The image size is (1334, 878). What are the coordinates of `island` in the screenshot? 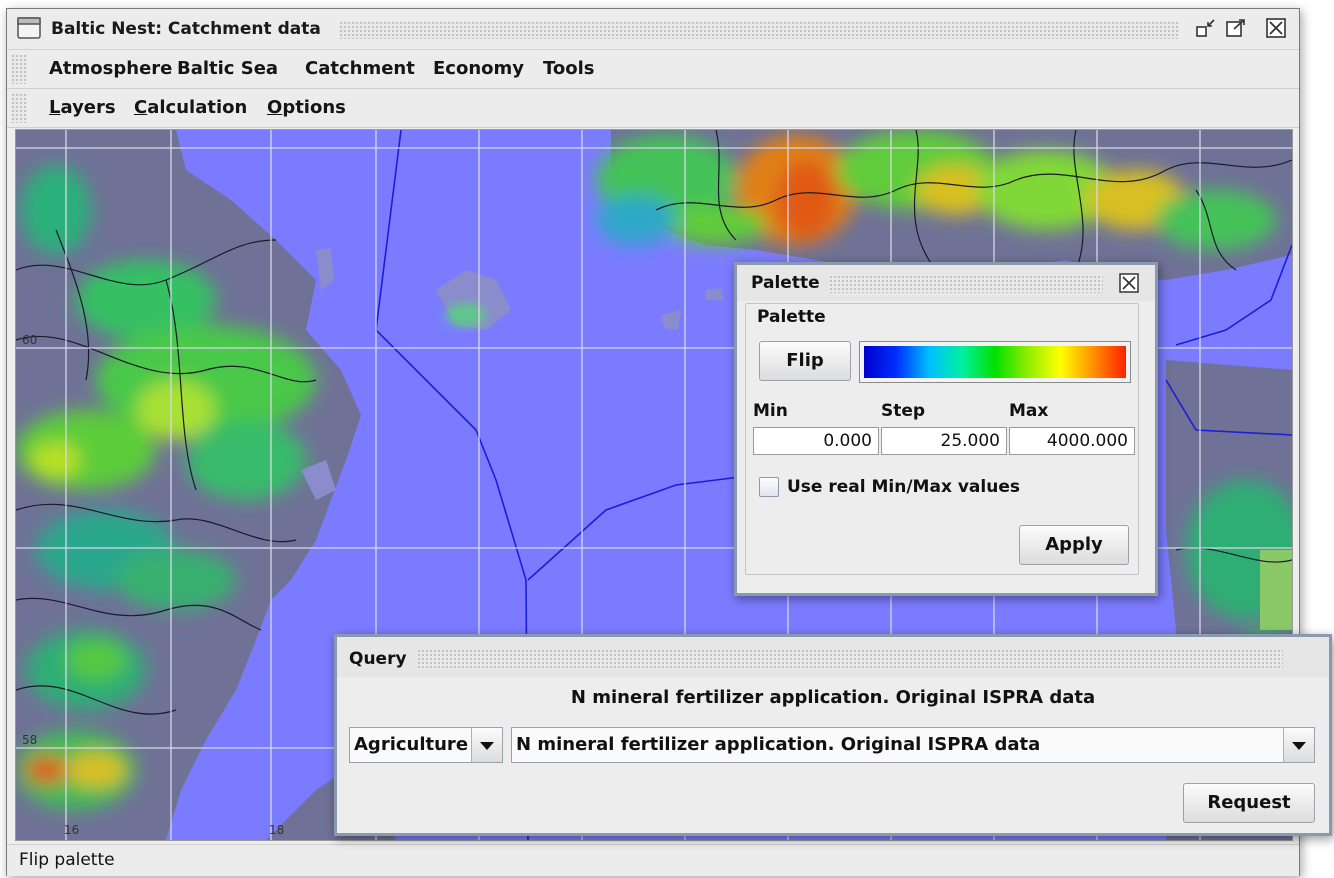 It's located at (715, 294).